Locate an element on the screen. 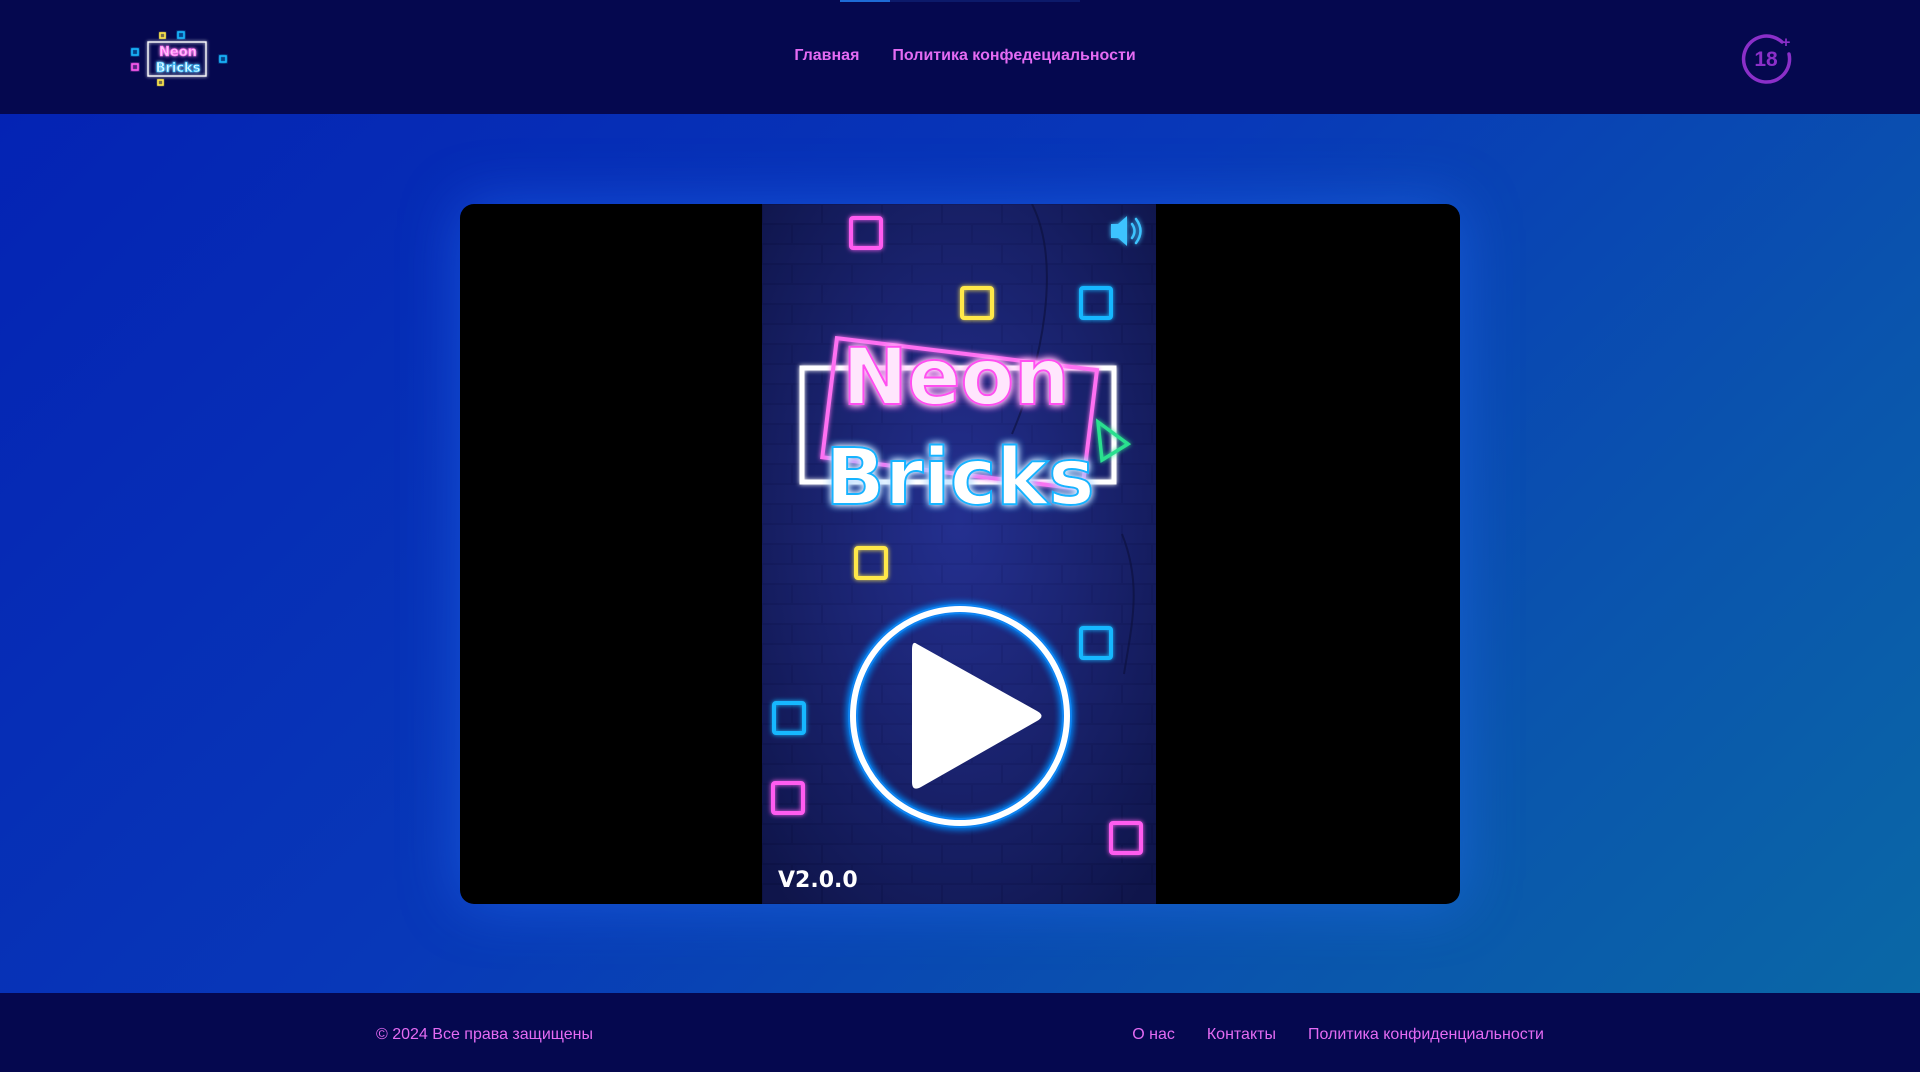  copyright-text: © 2024 Все права защищены is located at coordinates (484, 1034).